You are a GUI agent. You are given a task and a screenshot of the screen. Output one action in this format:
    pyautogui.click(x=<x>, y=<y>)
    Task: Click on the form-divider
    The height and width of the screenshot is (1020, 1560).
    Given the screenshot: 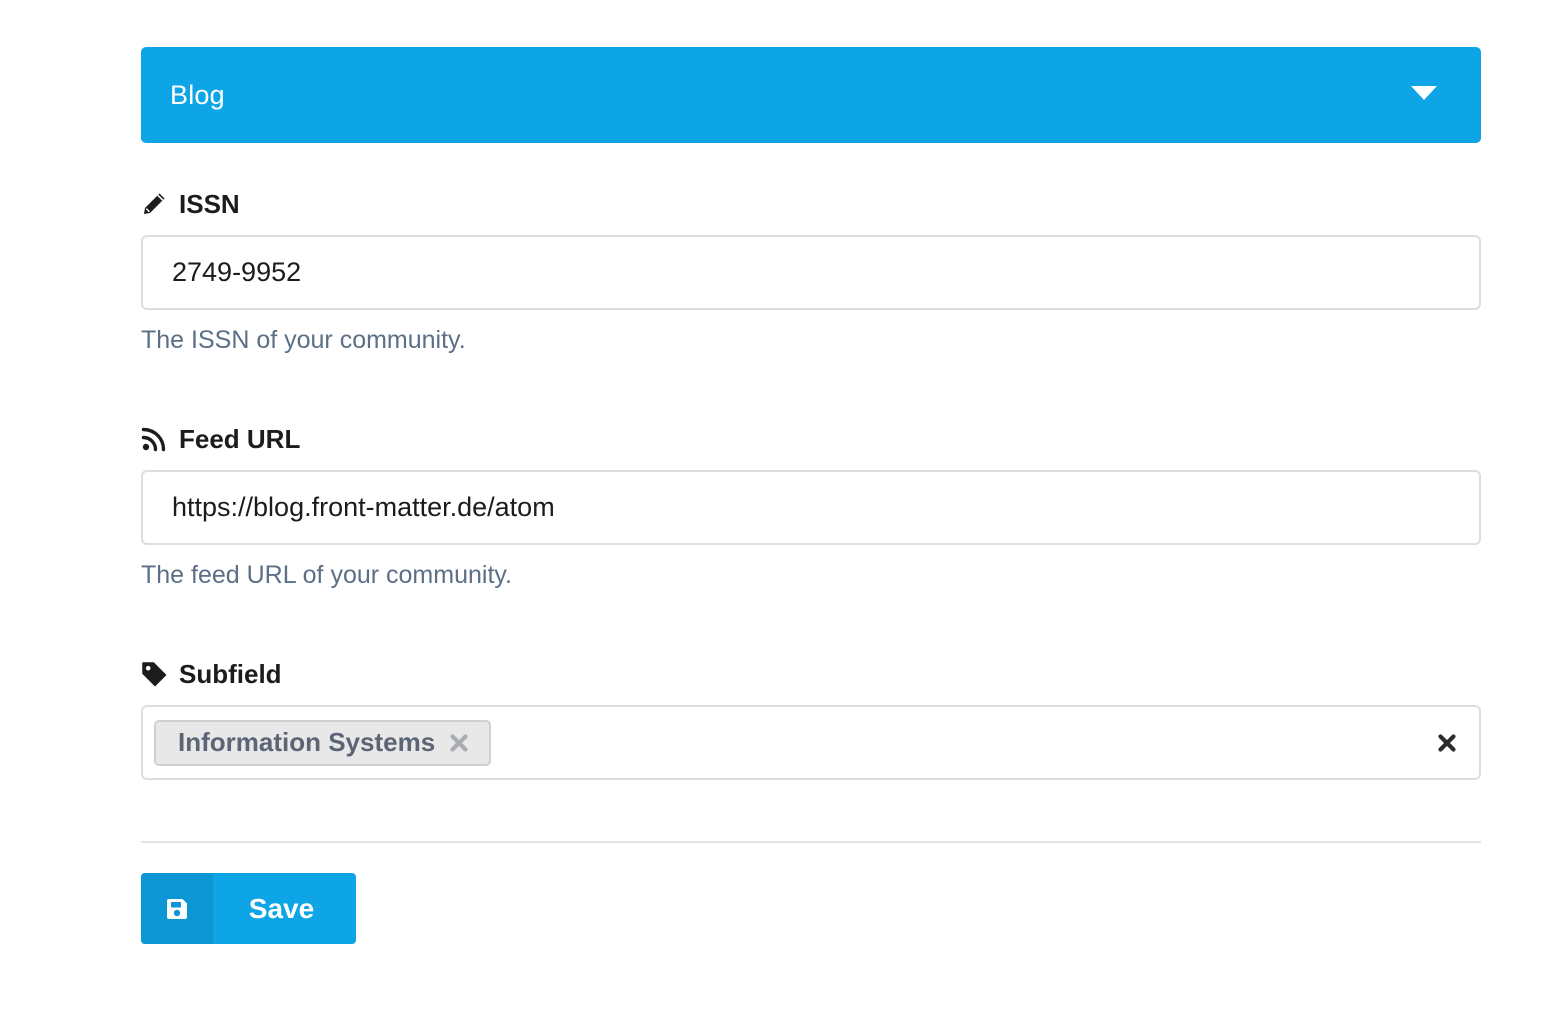 What is the action you would take?
    pyautogui.click(x=811, y=842)
    